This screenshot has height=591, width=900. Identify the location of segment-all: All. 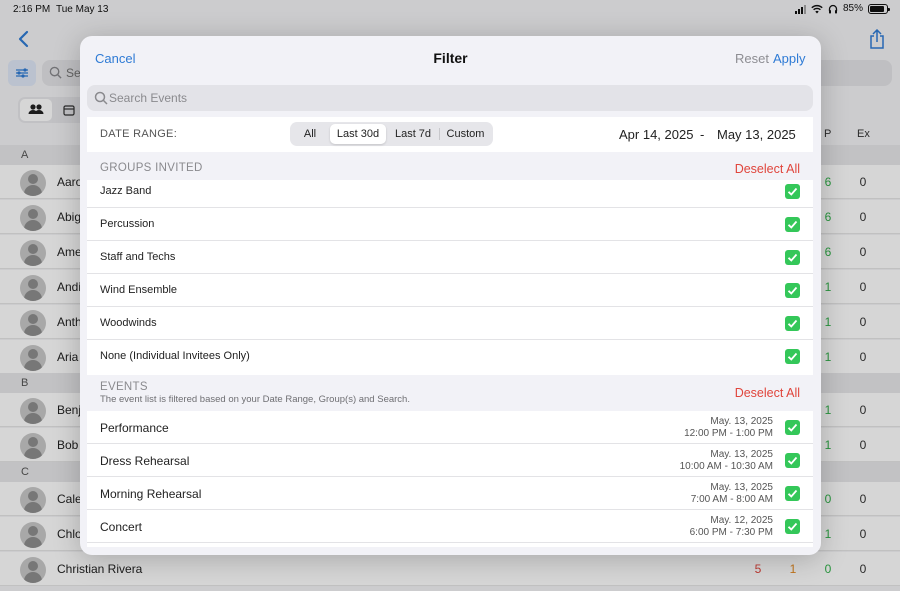
(310, 134).